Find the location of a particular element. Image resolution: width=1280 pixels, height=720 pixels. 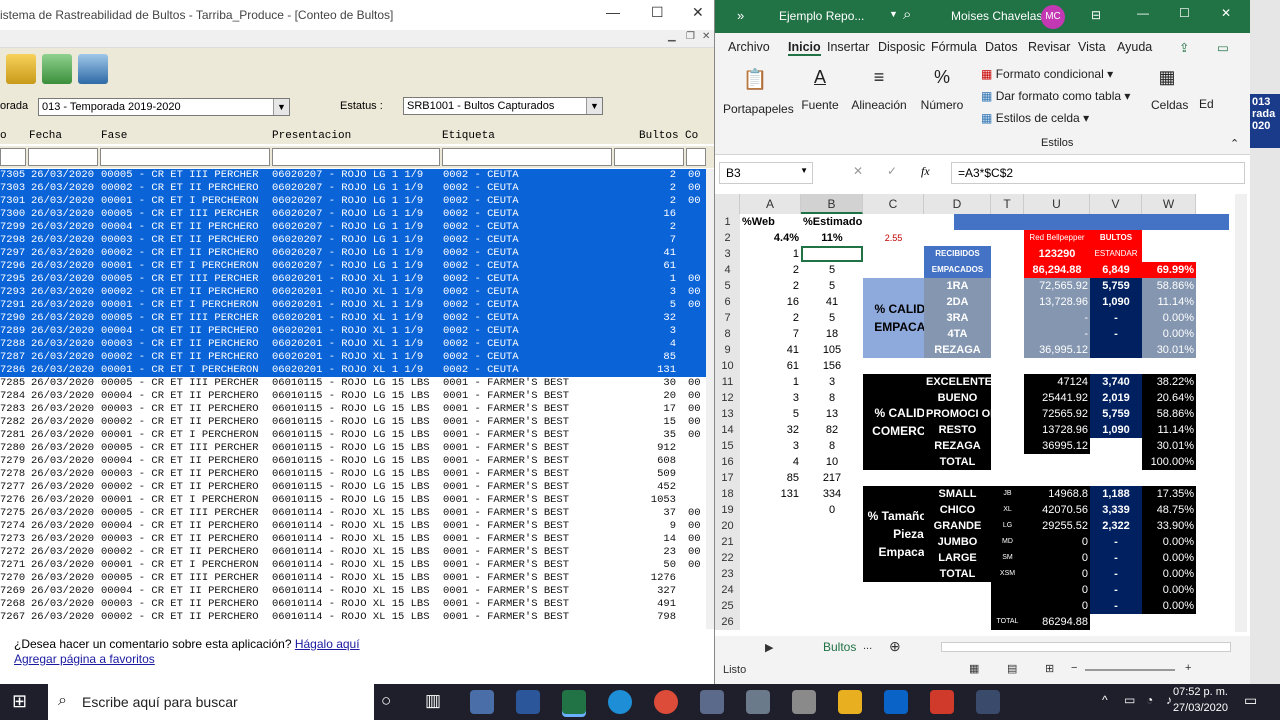

size-kg: 0 is located at coordinates (1057, 574).